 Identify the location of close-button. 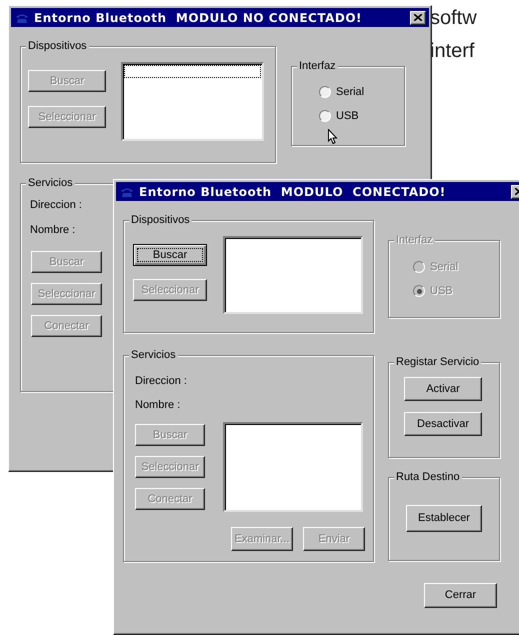
(418, 17).